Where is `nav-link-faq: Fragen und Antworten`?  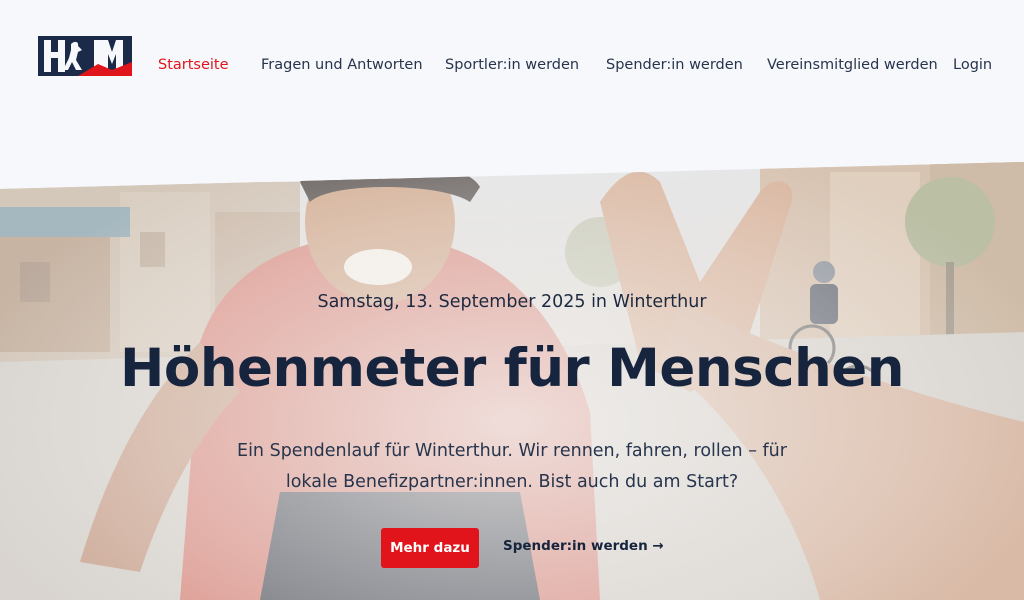
nav-link-faq: Fragen und Antworten is located at coordinates (342, 65).